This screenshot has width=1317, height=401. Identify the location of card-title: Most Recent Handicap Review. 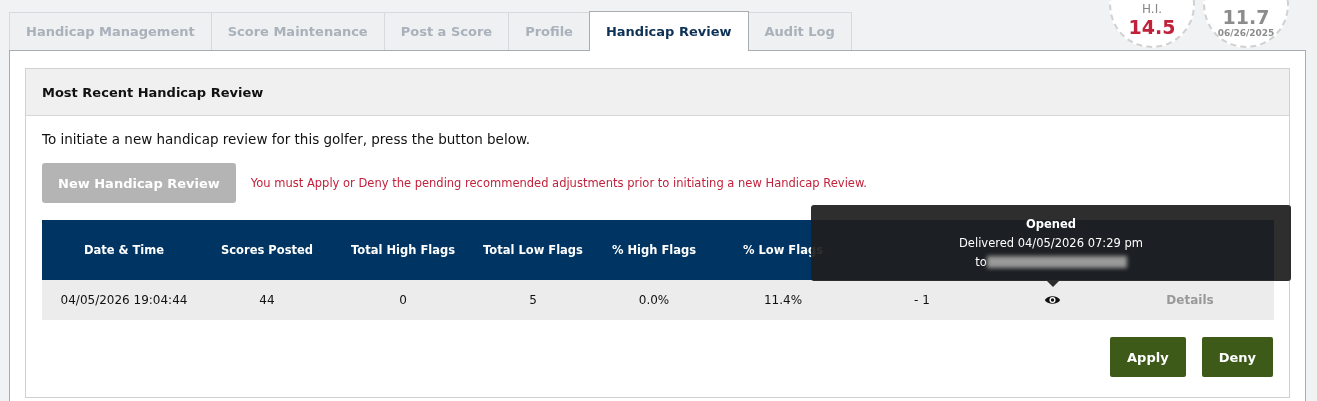
(153, 92).